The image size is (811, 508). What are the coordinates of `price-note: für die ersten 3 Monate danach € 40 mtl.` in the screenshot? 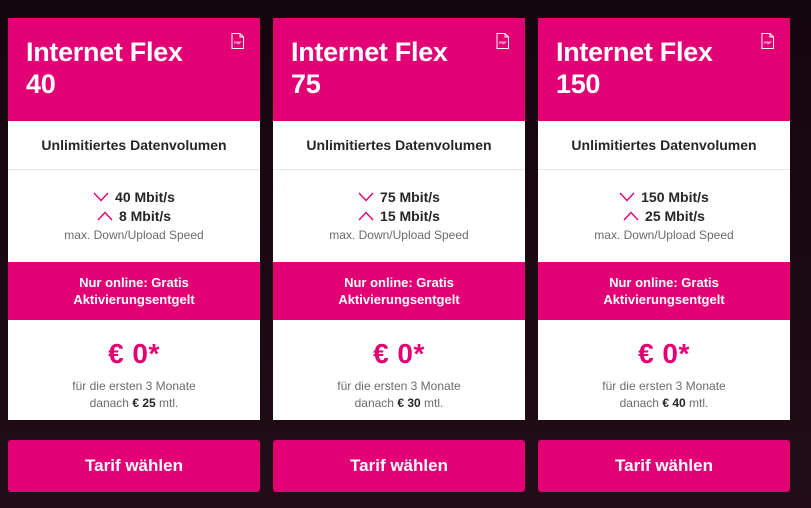 It's located at (664, 395).